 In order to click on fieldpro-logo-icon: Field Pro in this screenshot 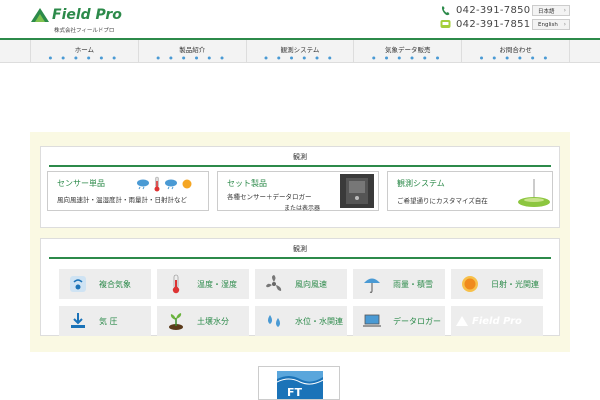, I will do `click(488, 321)`.